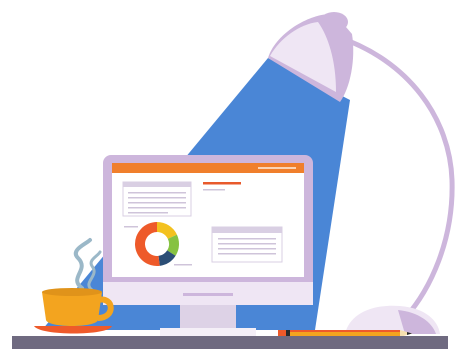  What do you see at coordinates (230, 342) in the screenshot?
I see `desk-surface` at bounding box center [230, 342].